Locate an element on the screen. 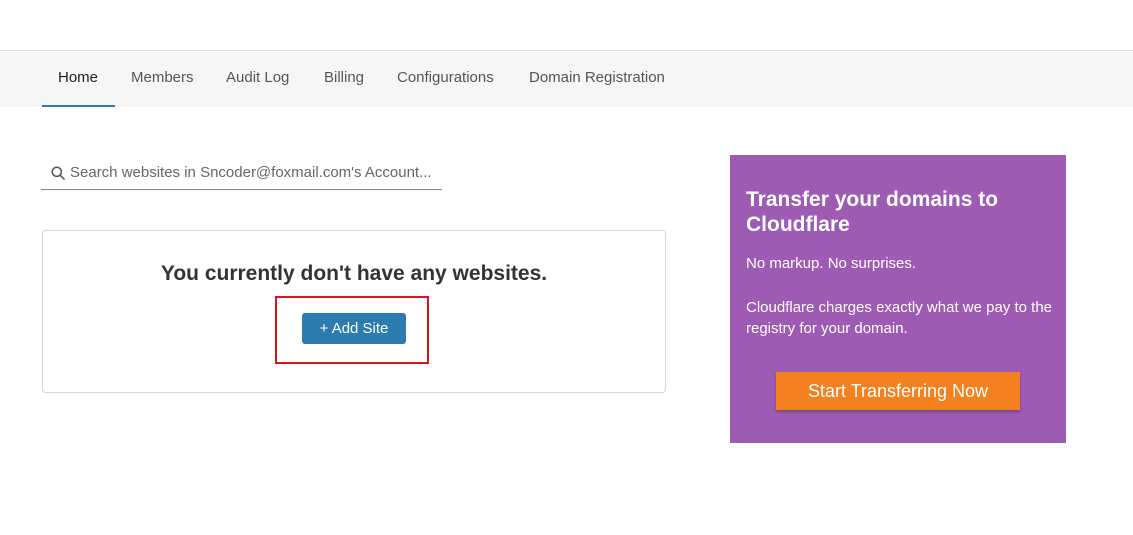  search-icon is located at coordinates (58, 173).